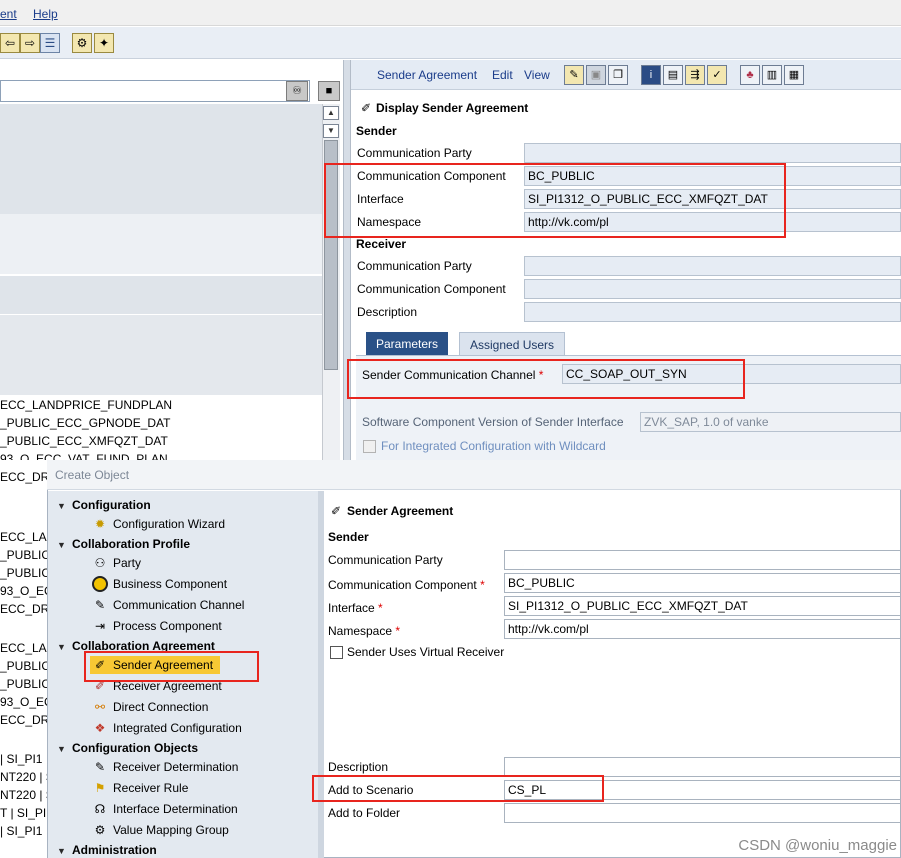 The image size is (901, 858). I want to click on list-item: 93_O_ECC_VAT_FUND_PLAN, so click(84, 456).